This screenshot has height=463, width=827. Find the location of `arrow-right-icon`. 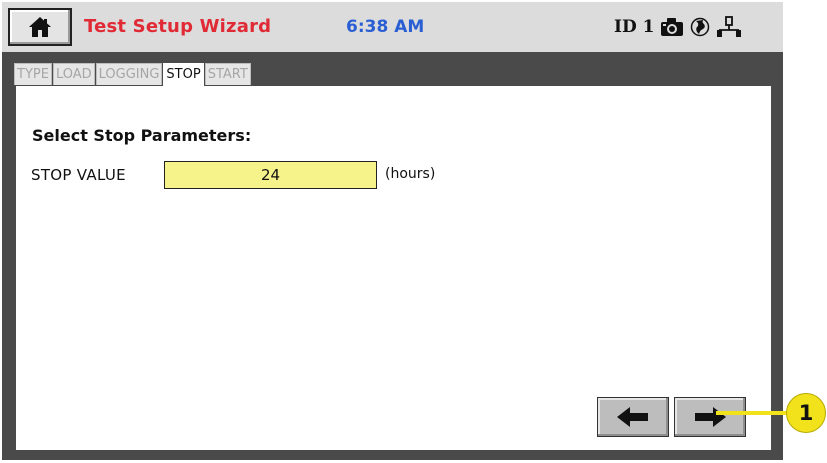

arrow-right-icon is located at coordinates (710, 417).